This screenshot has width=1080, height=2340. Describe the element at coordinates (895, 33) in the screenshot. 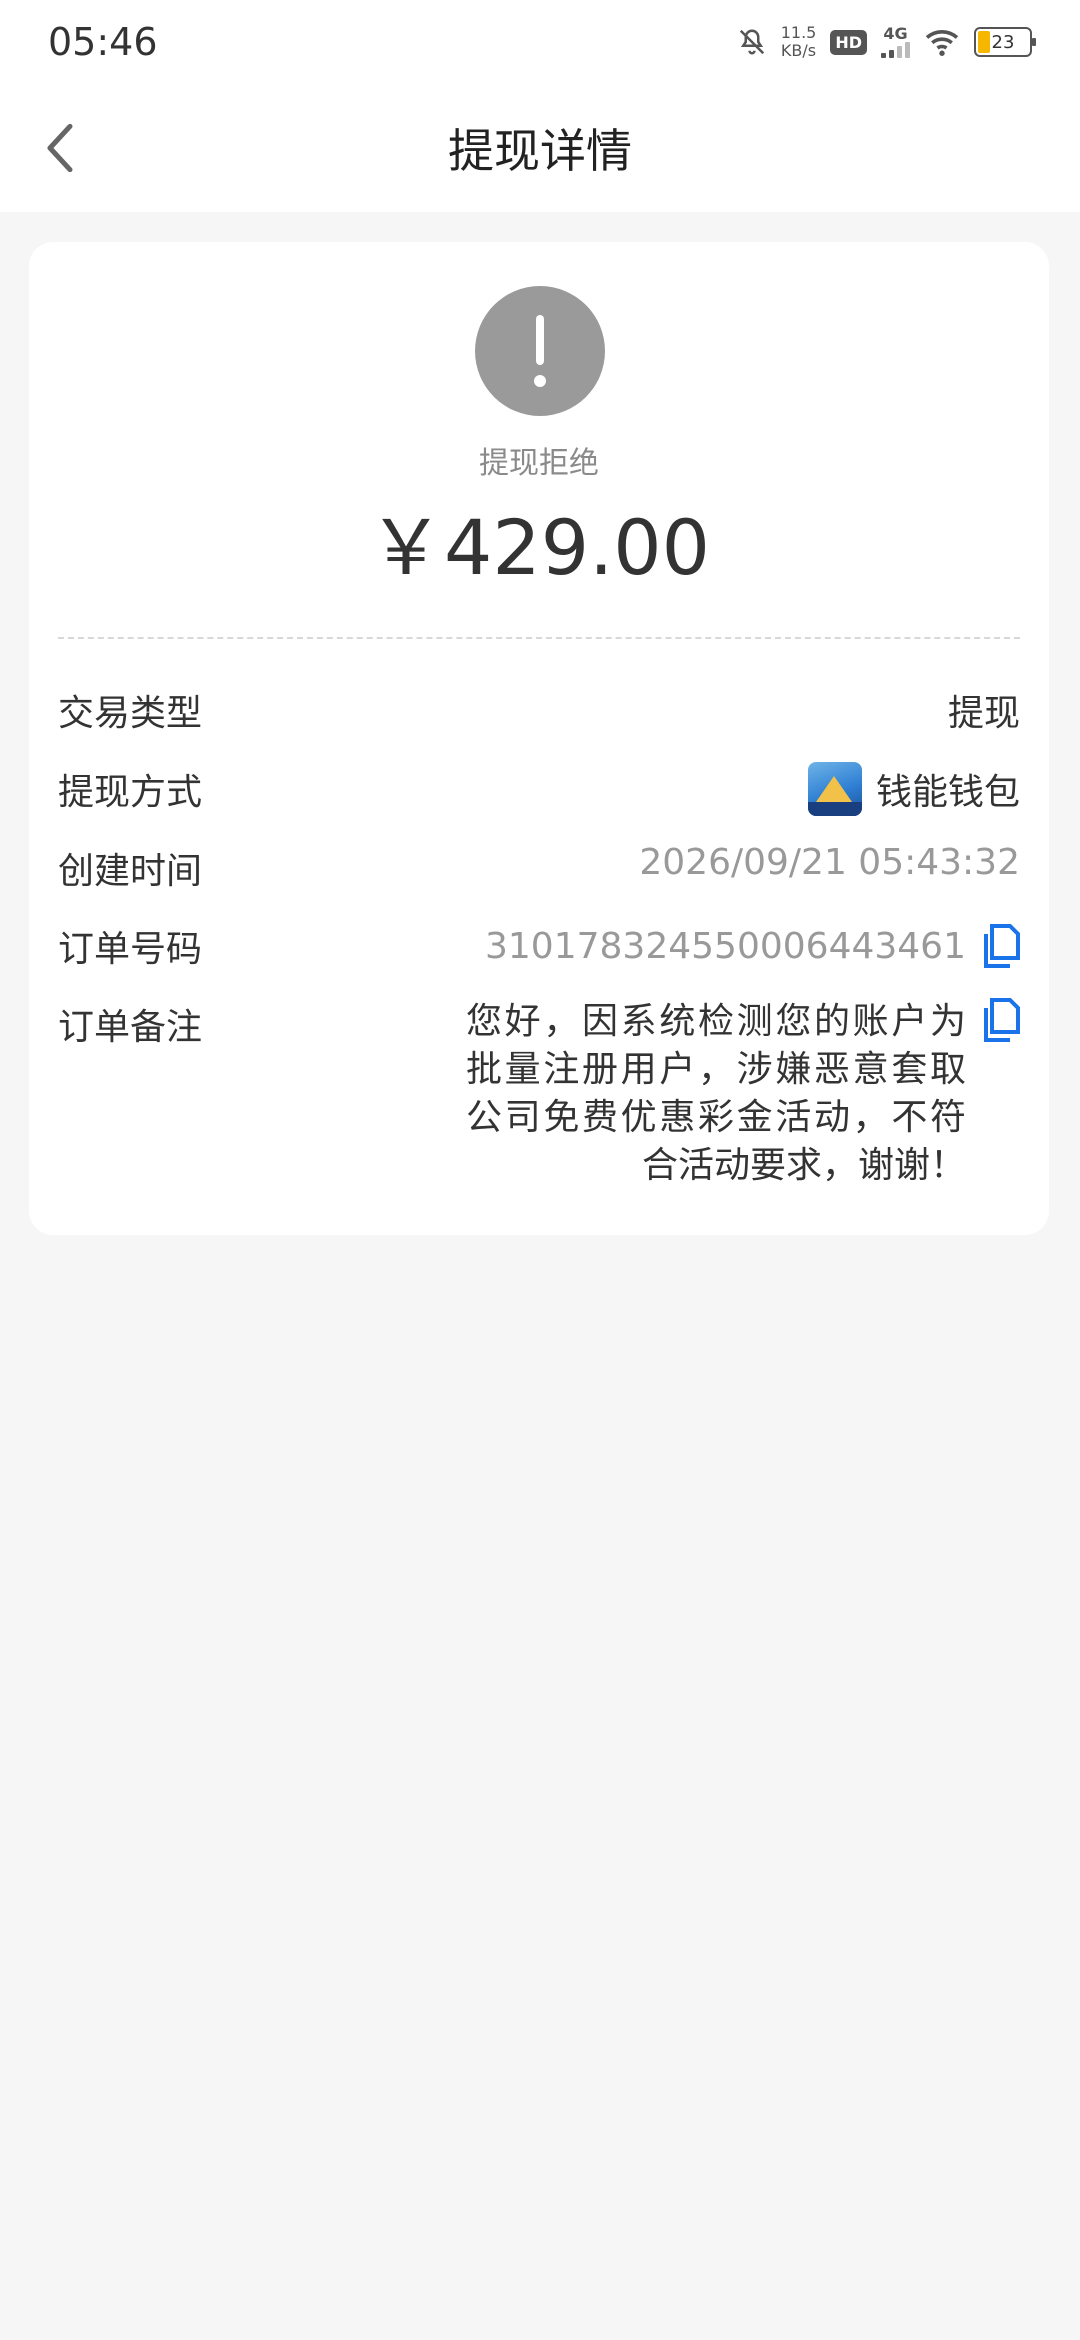

I see `network-type: 4G` at that location.